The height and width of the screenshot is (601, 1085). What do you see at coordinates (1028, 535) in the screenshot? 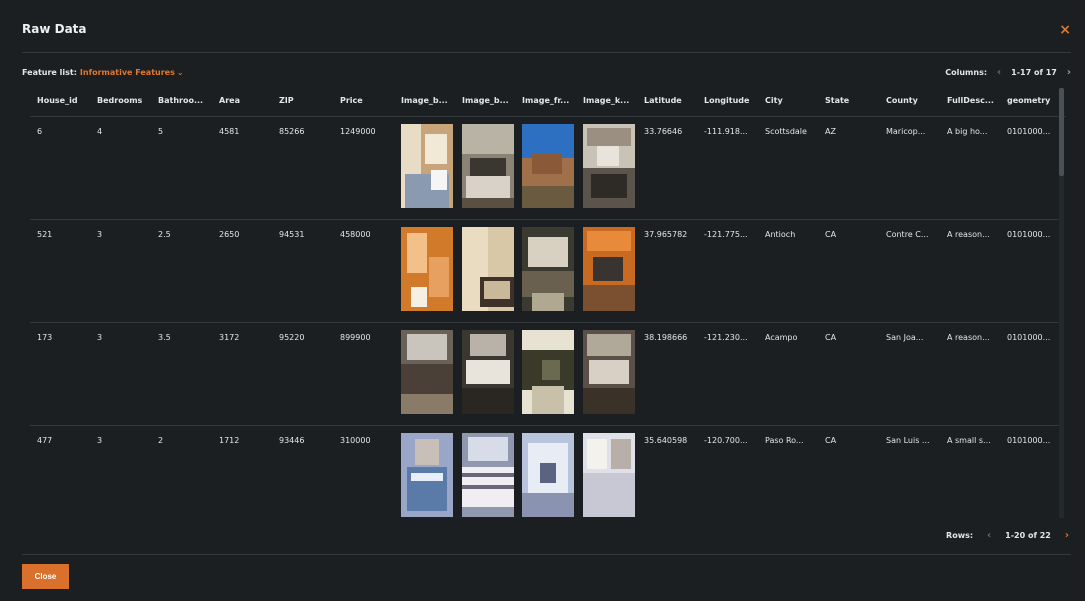
I see `rows-range: 1-20 of 22` at bounding box center [1028, 535].